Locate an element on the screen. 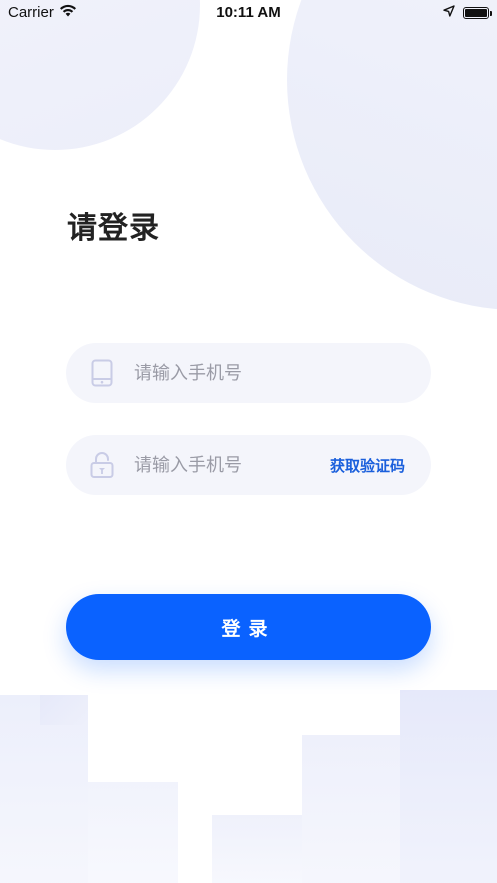 Image resolution: width=497 pixels, height=883 pixels. verification-code-field: 获取验证码 is located at coordinates (248, 465).